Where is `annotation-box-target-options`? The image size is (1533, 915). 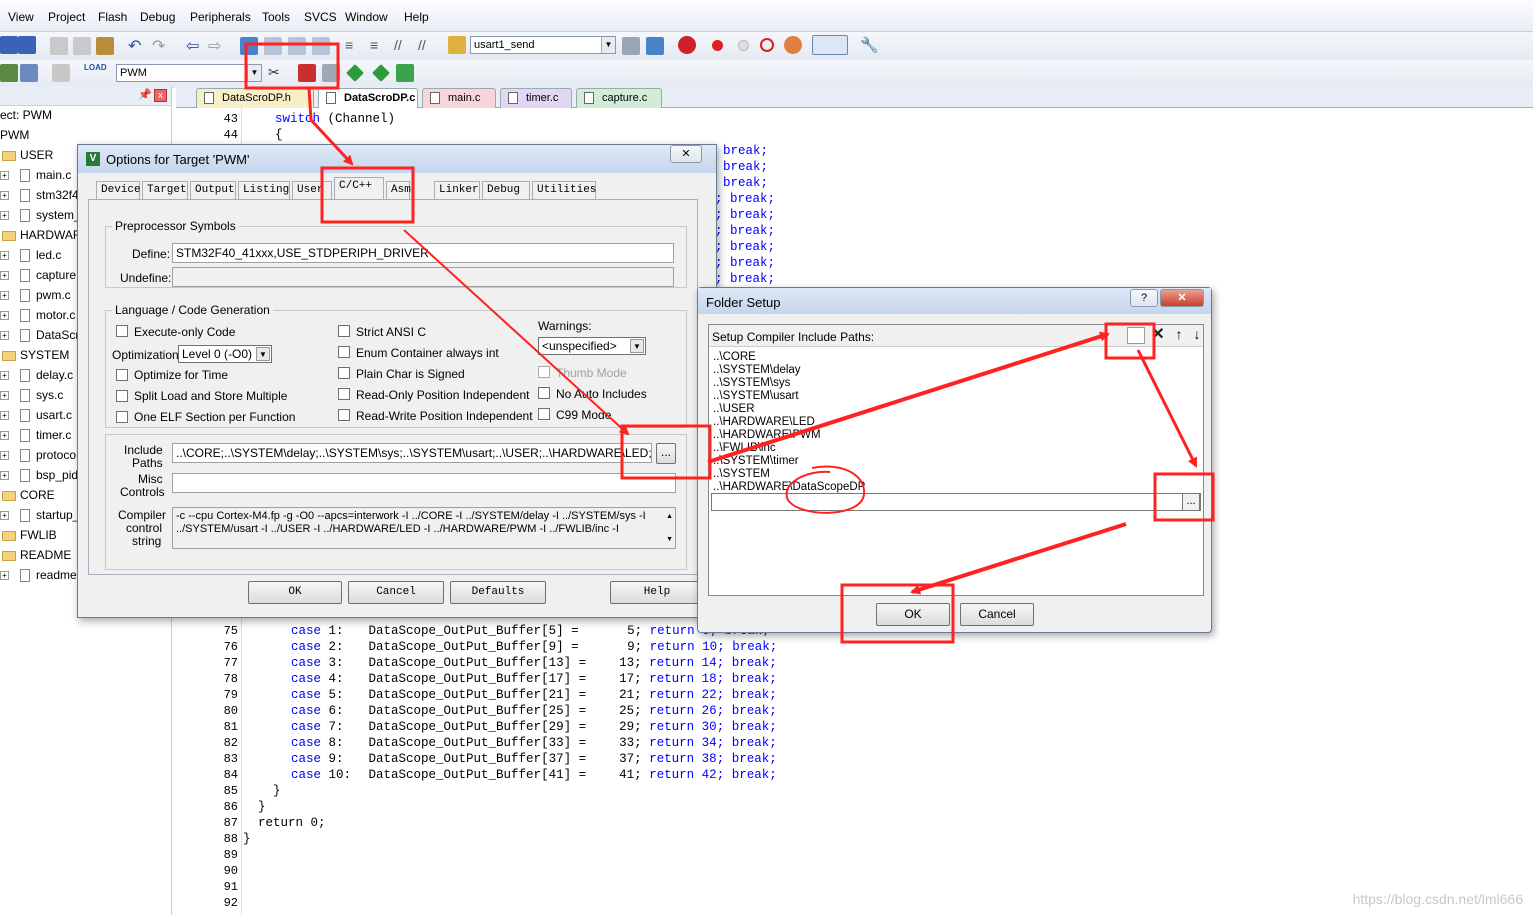
annotation-box-target-options is located at coordinates (292, 66).